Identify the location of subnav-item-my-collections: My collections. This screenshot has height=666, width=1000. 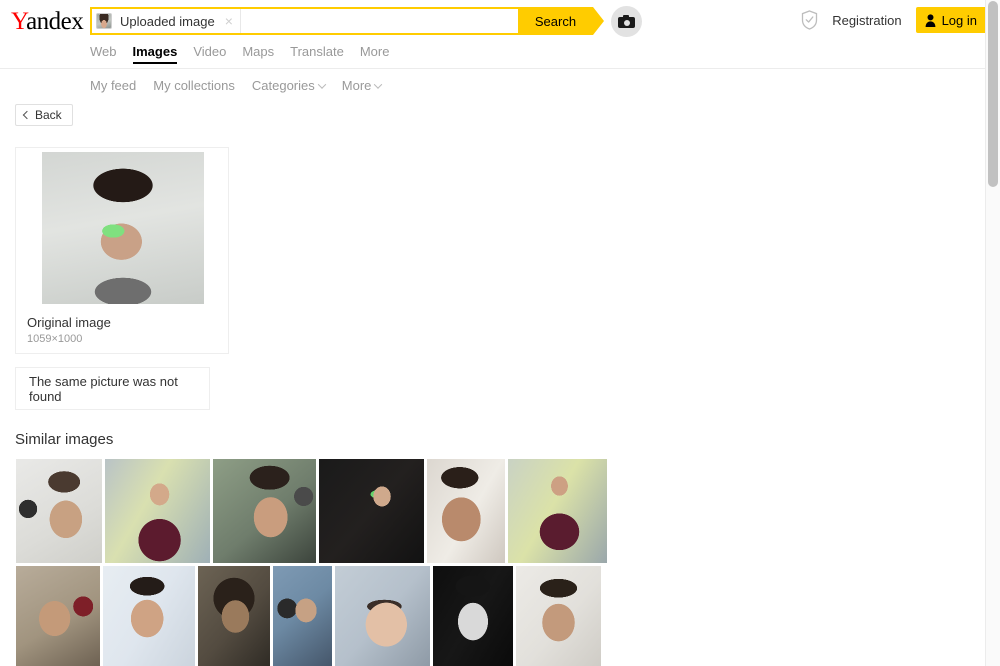
(194, 85).